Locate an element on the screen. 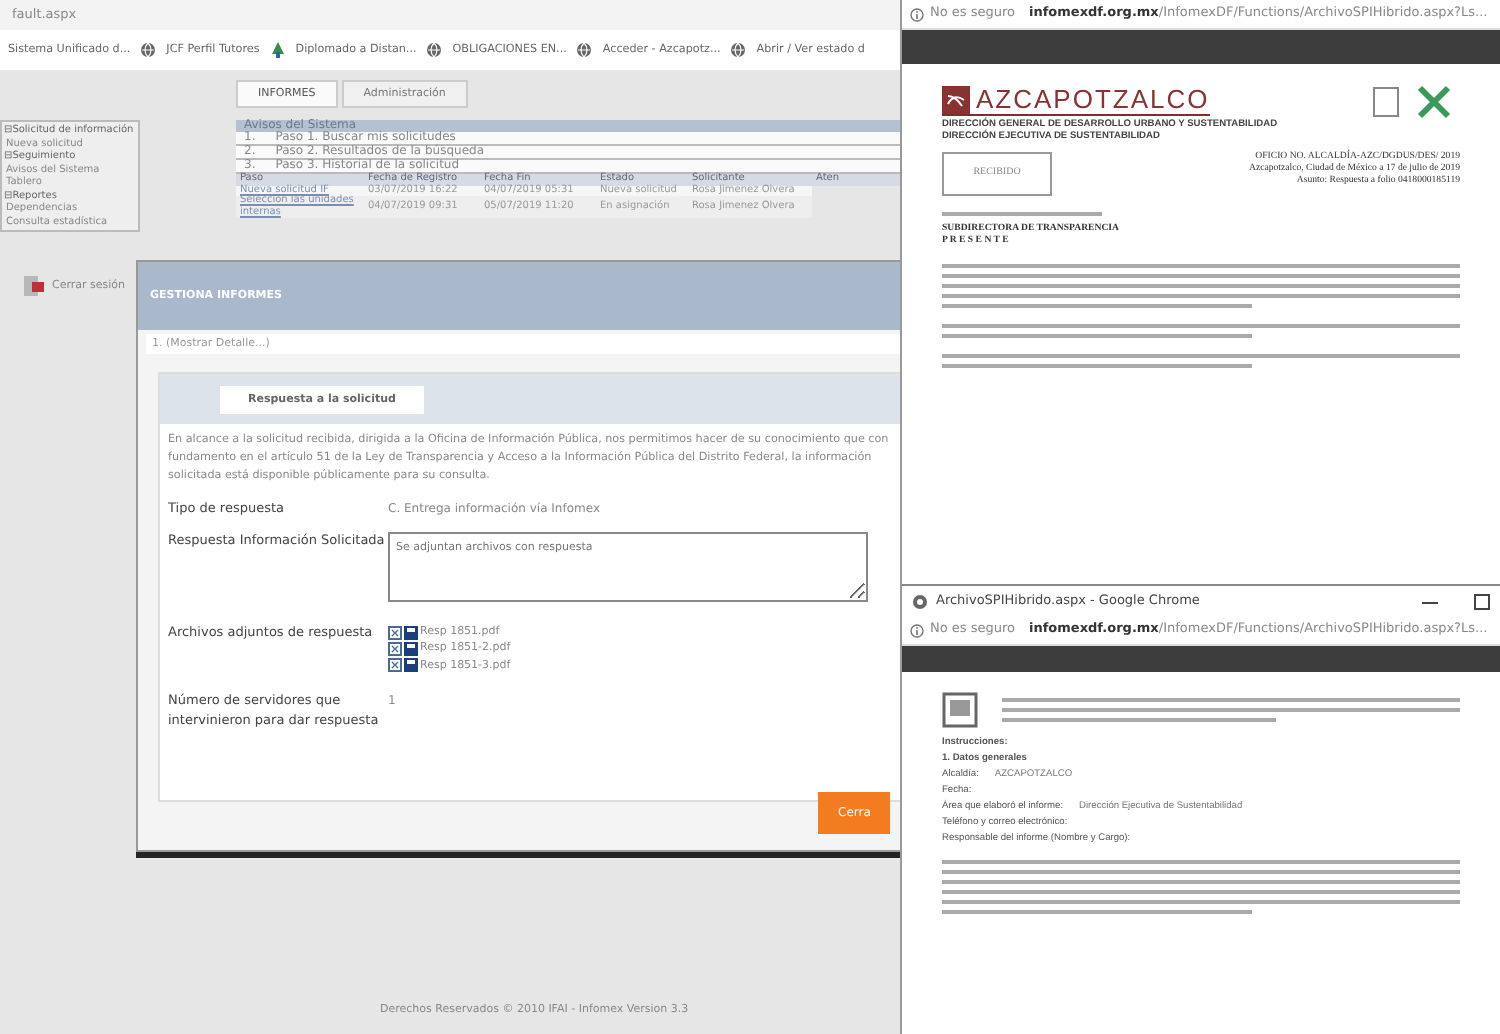  maximize-icon is located at coordinates (1482, 601).